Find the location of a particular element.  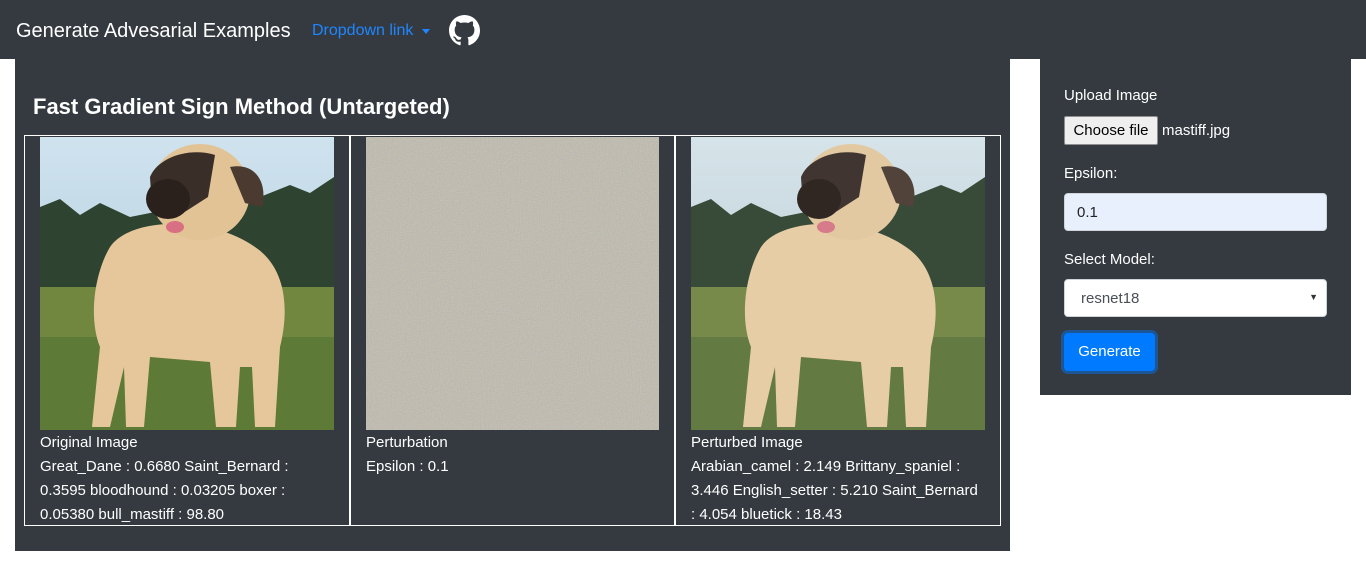

choose-file-button: Choose file is located at coordinates (1111, 130).